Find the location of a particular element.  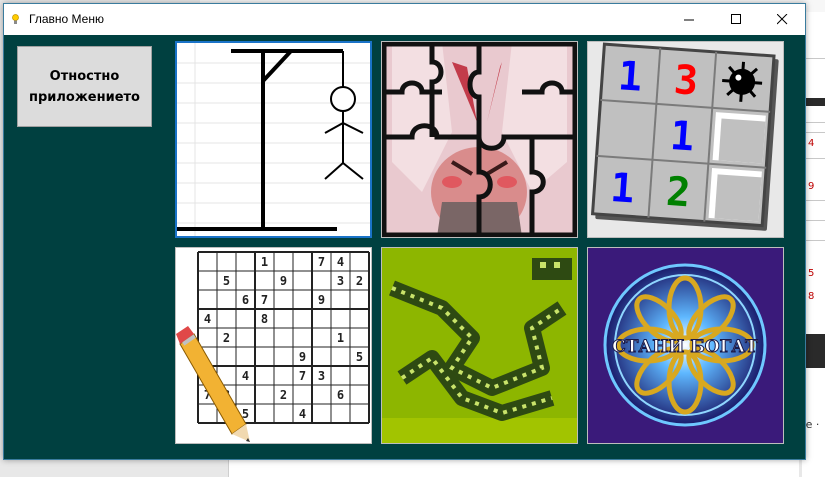

maximize-button is located at coordinates (736, 19).